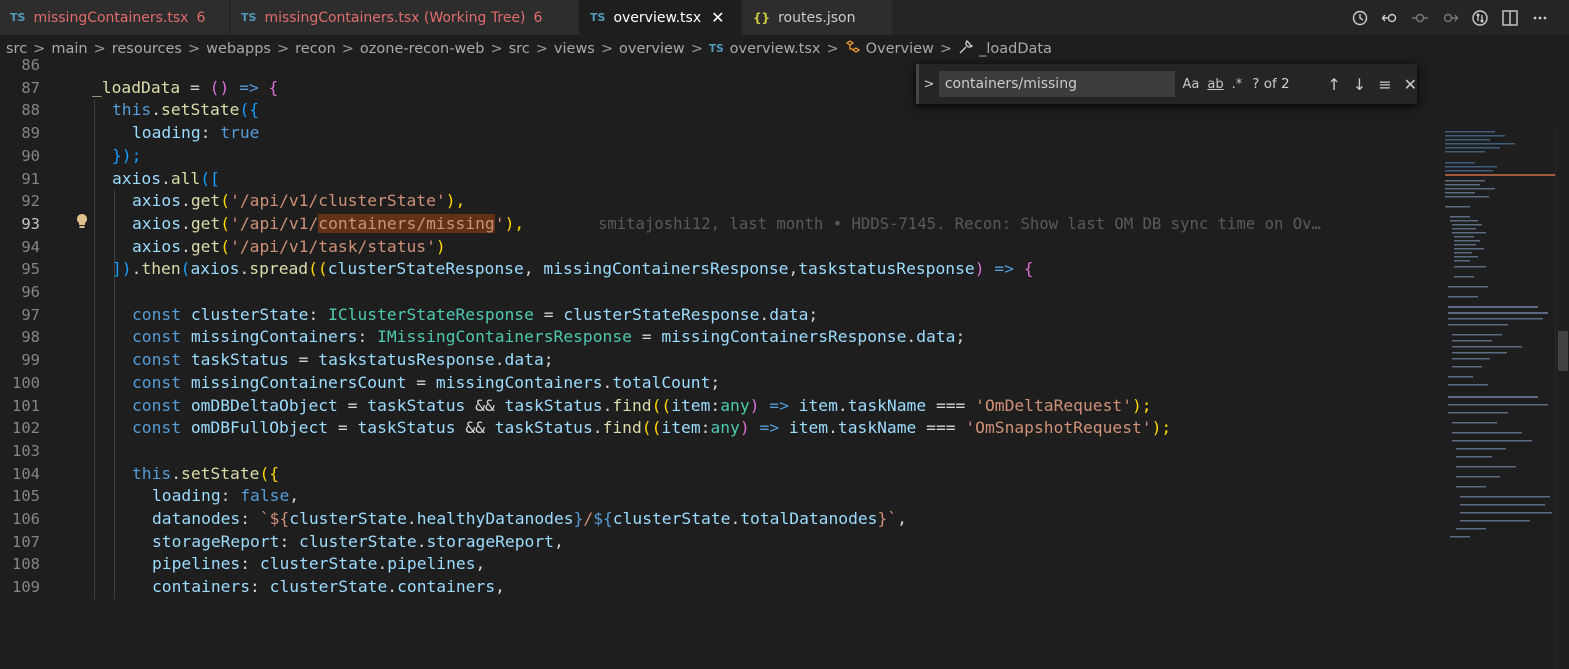  I want to click on find-in-selection-icon: ≡, so click(1384, 84).